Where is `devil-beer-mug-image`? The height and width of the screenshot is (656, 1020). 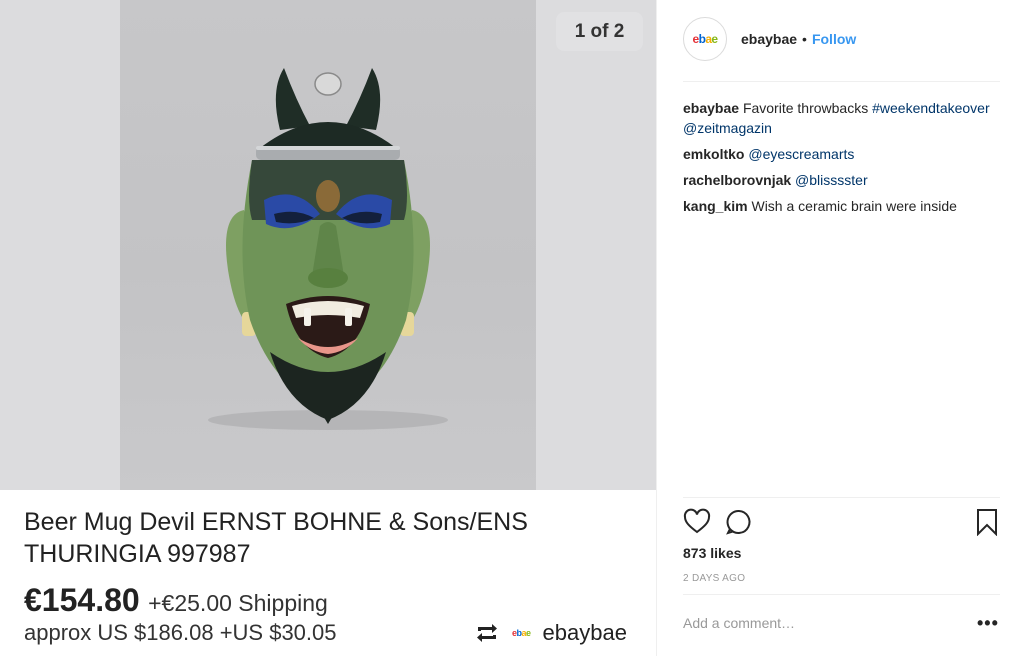
devil-beer-mug-image is located at coordinates (328, 249).